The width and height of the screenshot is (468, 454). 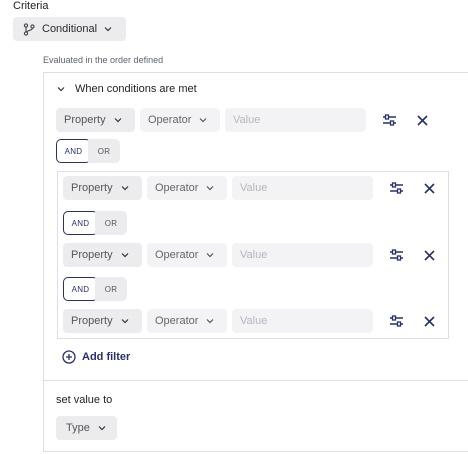 I want to click on conditions-header: When conditions are met, so click(x=127, y=89).